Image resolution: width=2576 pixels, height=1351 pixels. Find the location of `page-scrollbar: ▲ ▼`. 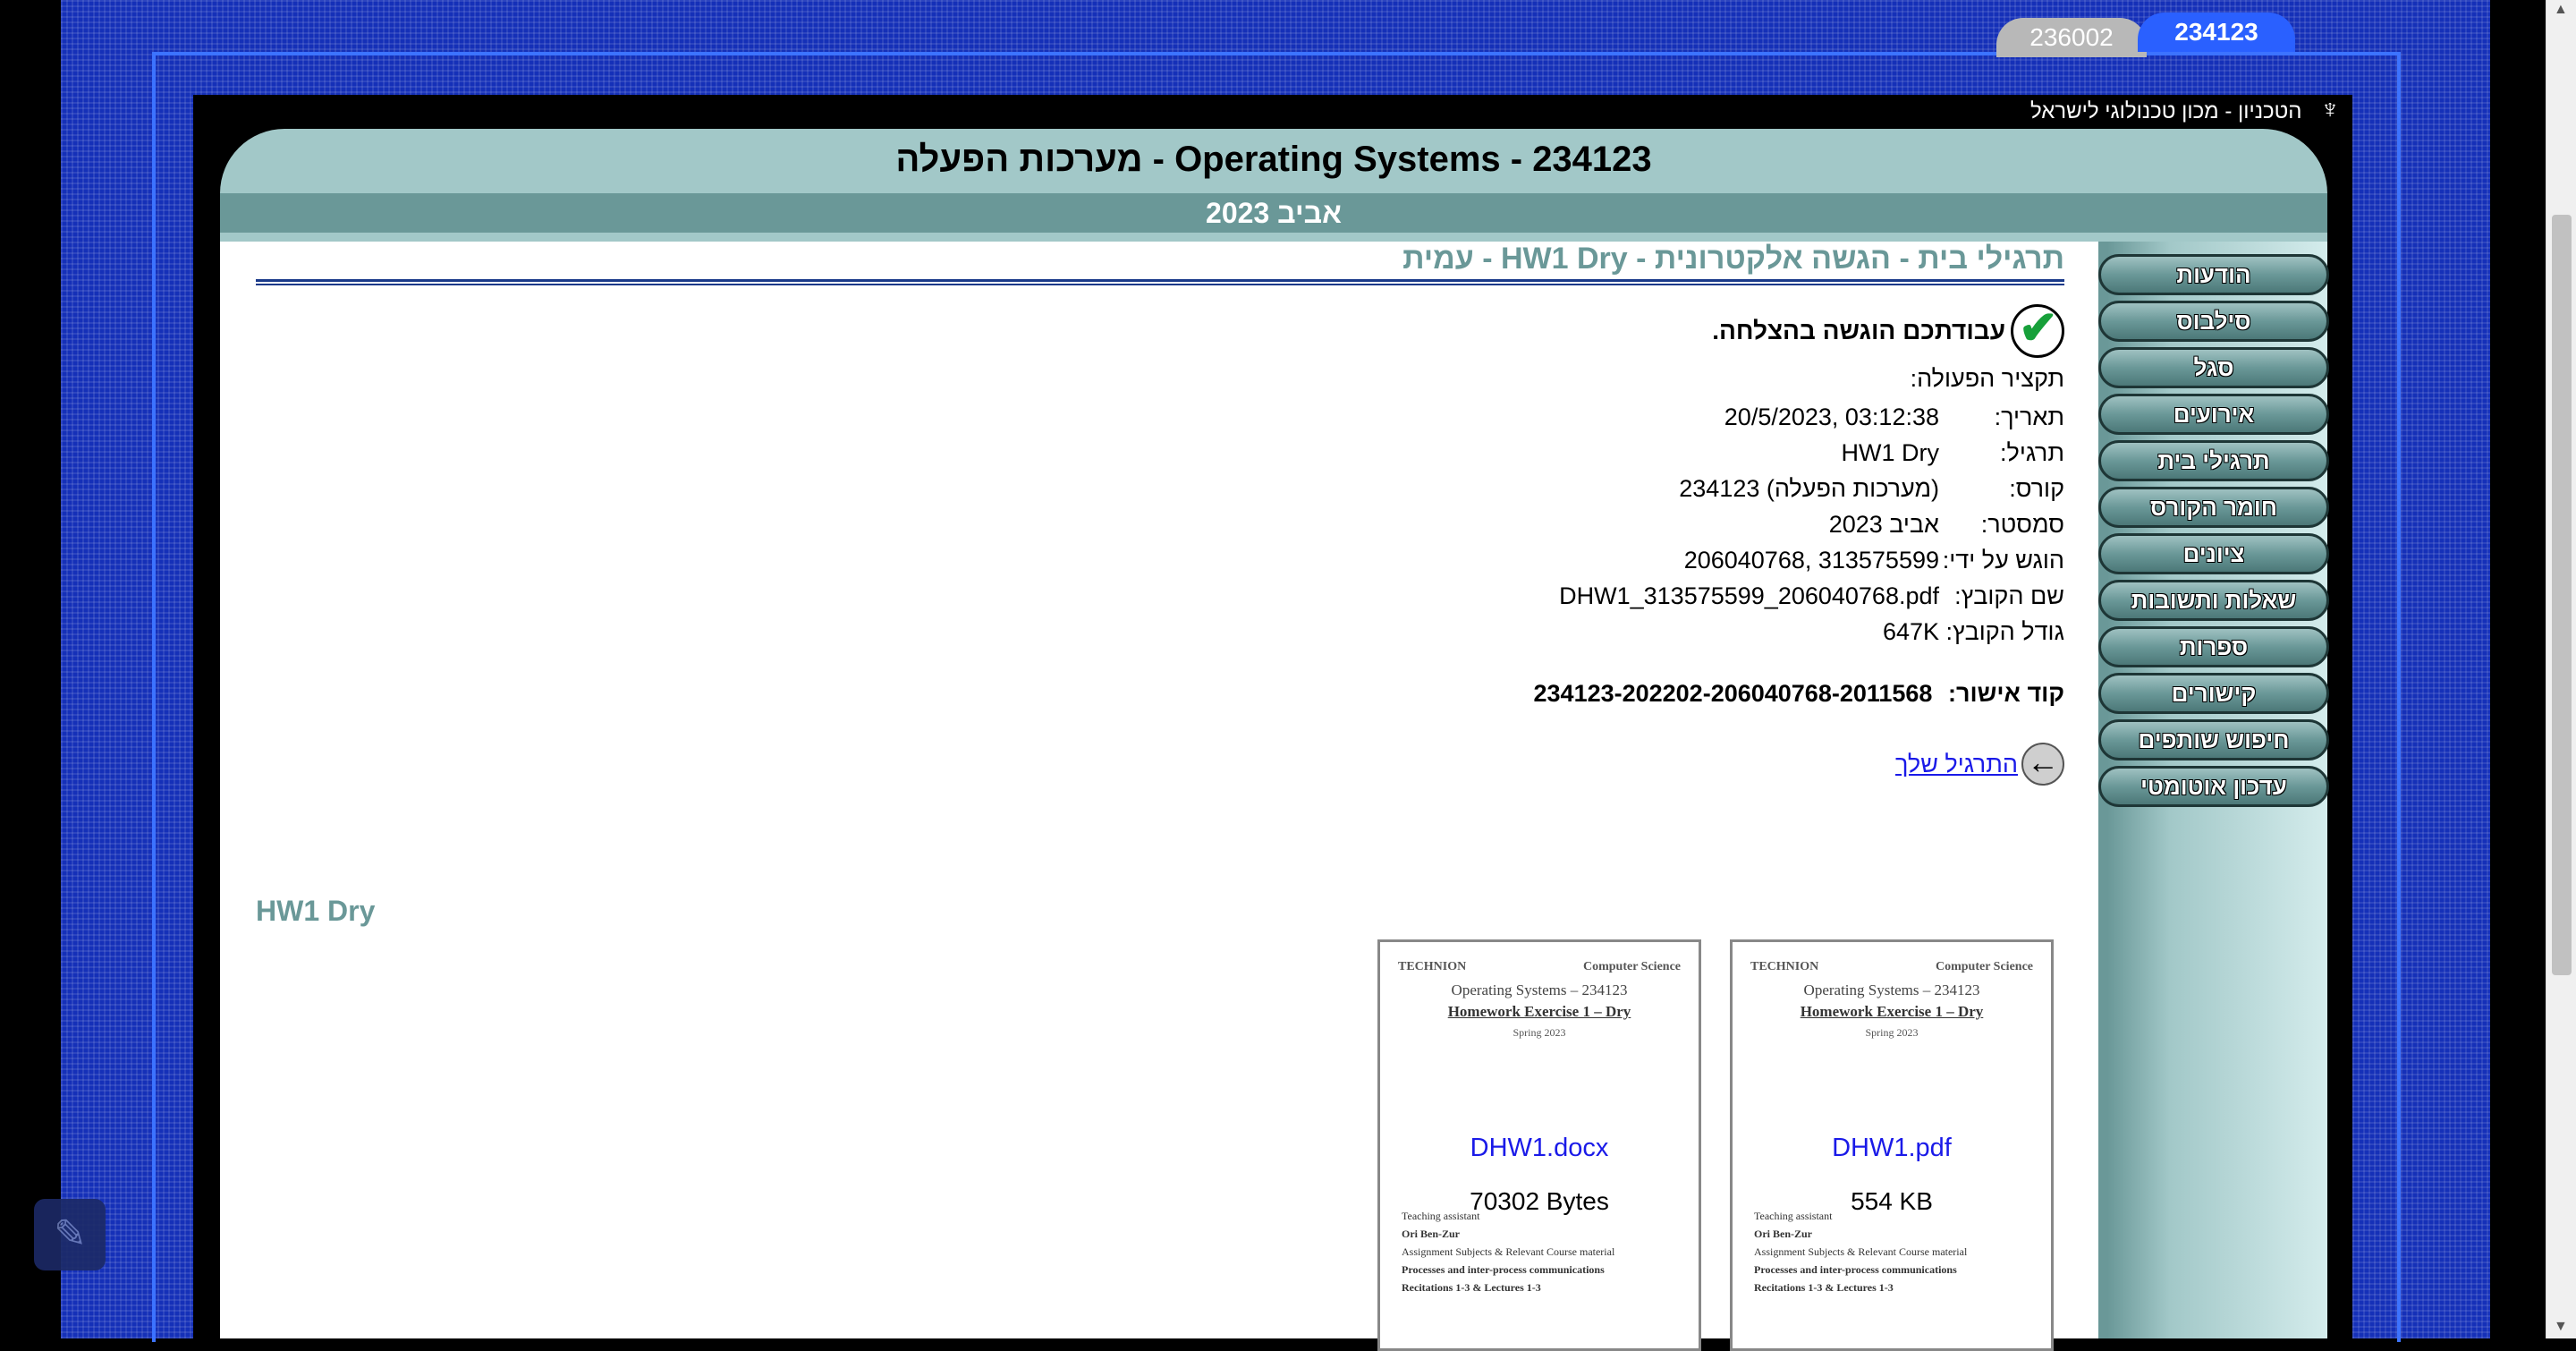

page-scrollbar: ▲ ▼ is located at coordinates (2561, 669).